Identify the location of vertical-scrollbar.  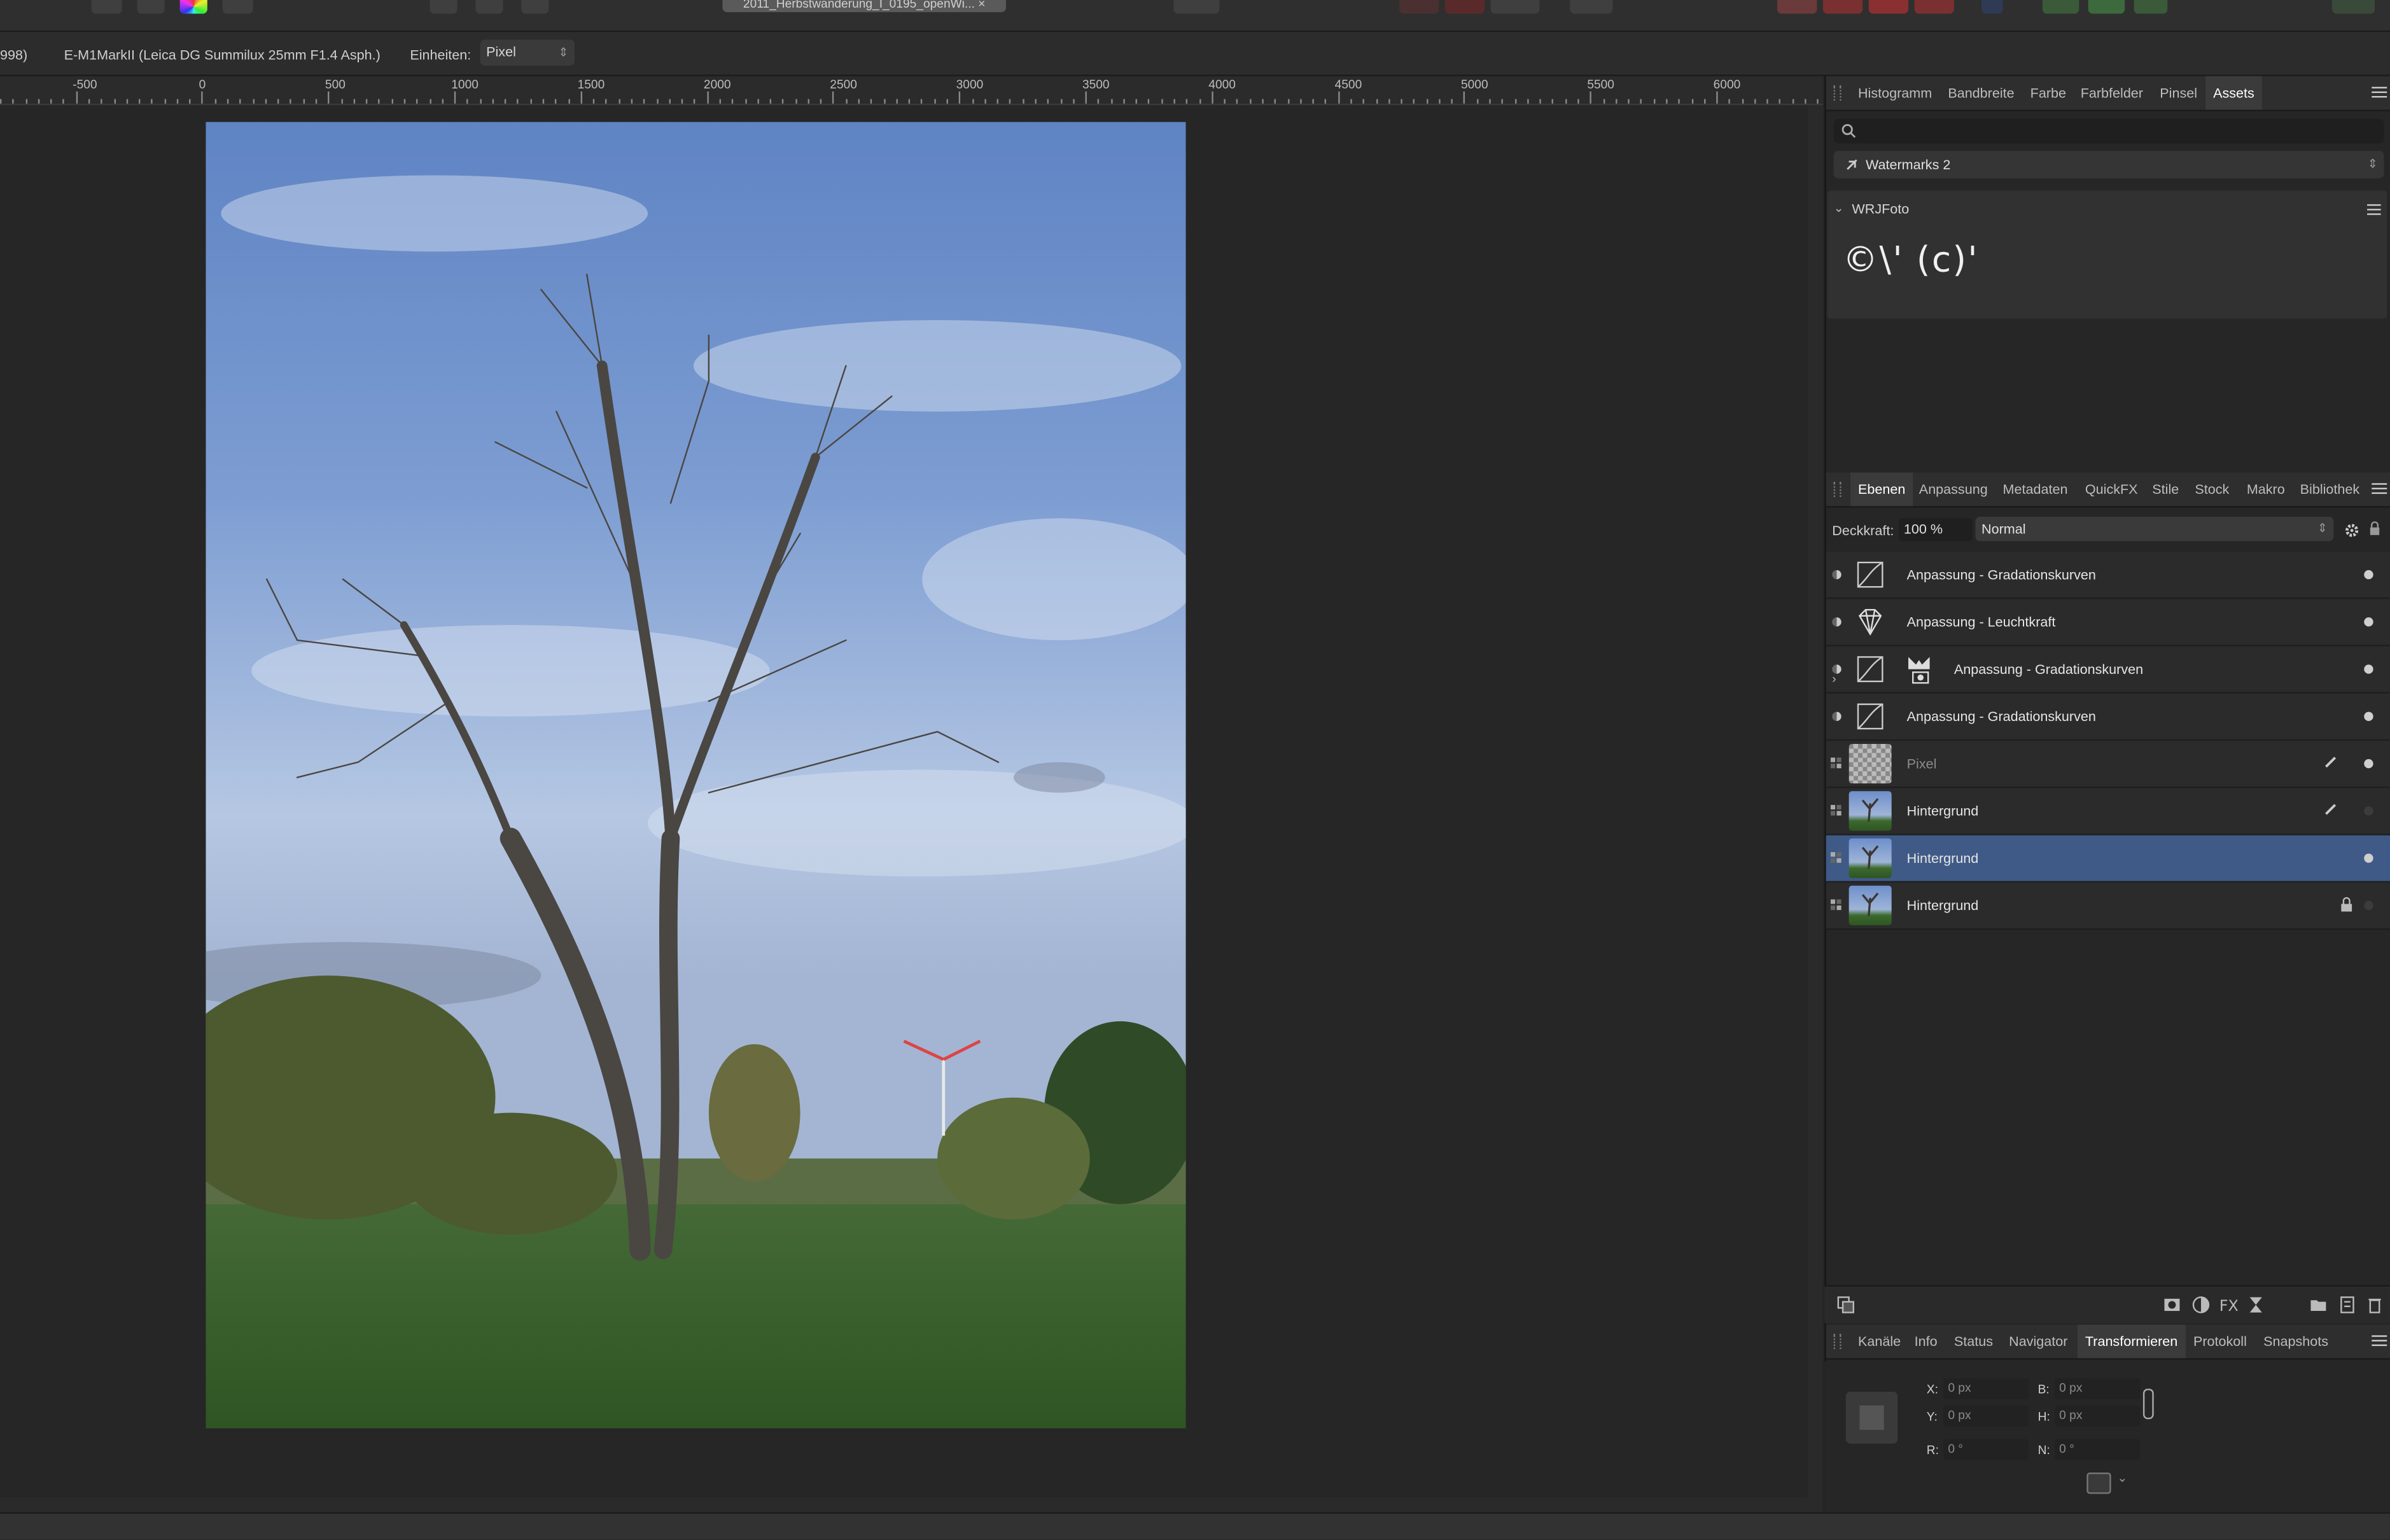
(1815, 801).